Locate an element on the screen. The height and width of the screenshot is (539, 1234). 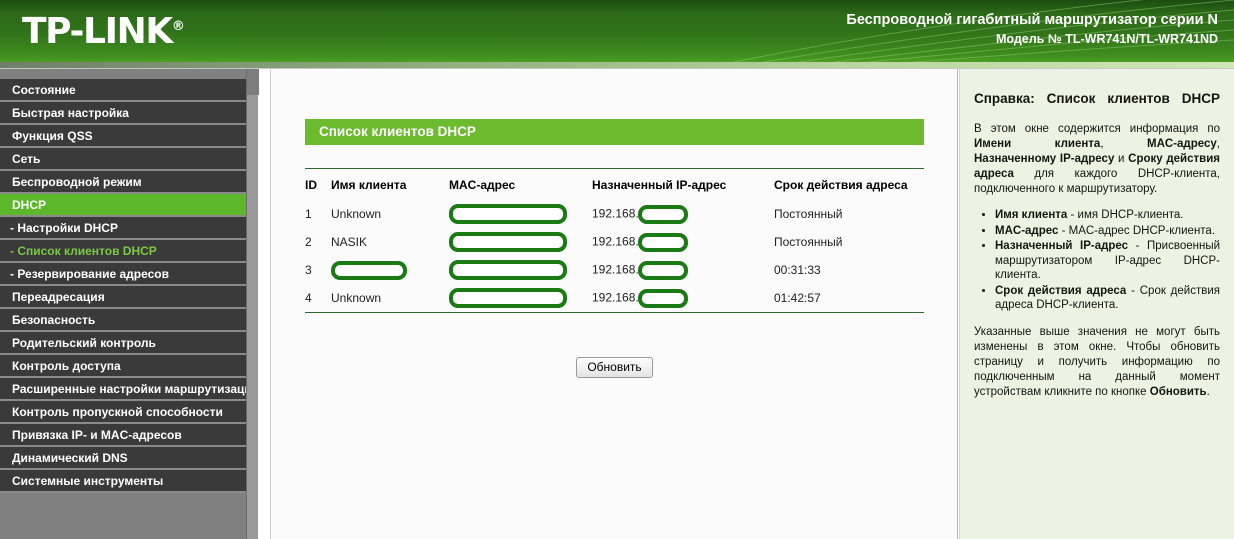
cell-lease-time: 01:42:57 is located at coordinates (797, 298).